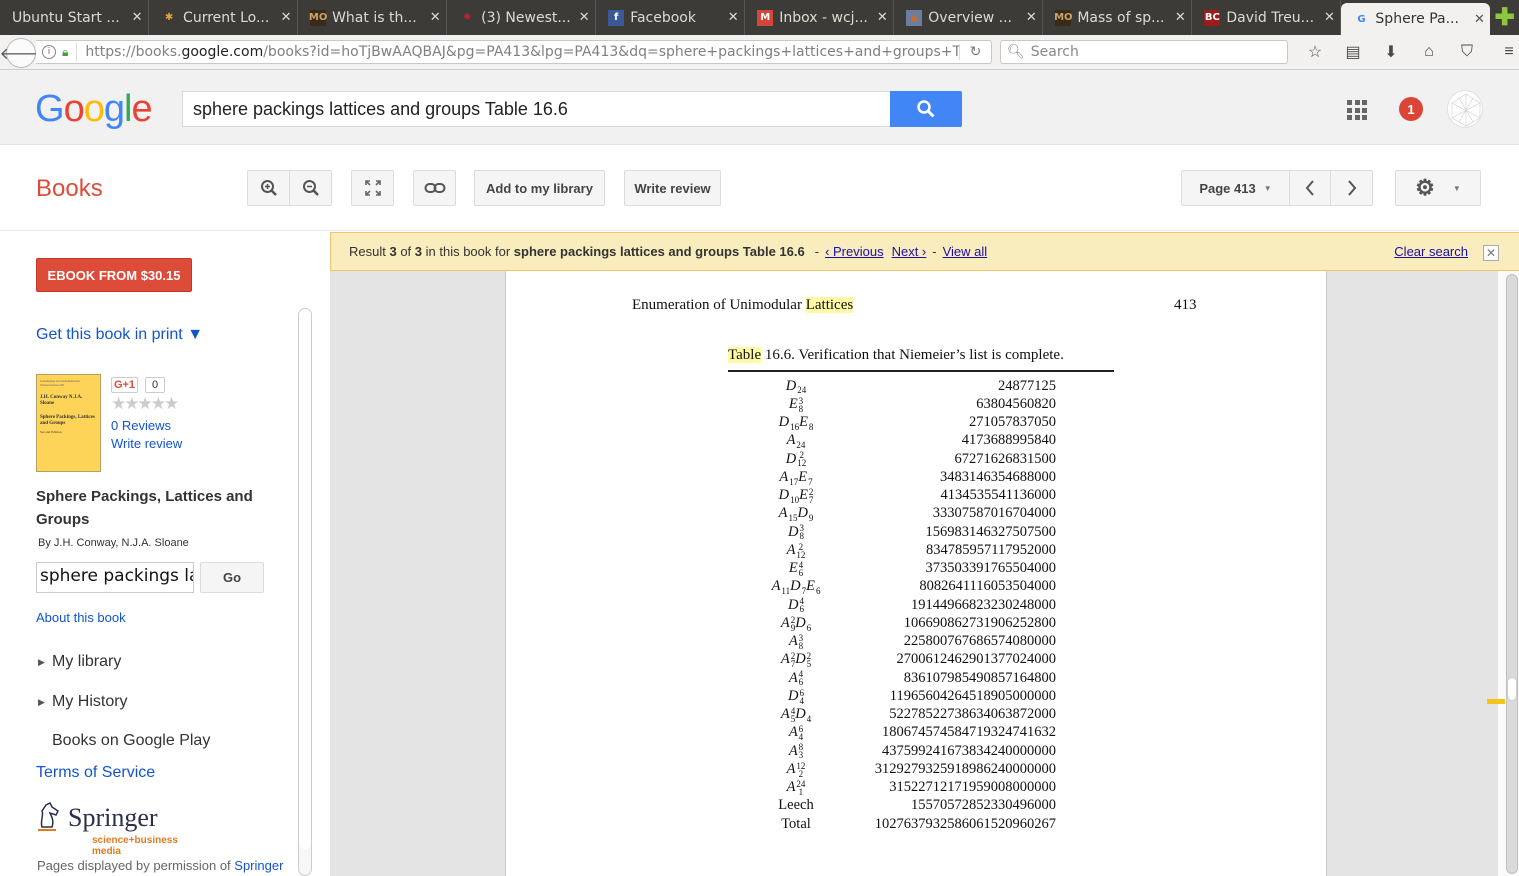 The image size is (1519, 876). Describe the element at coordinates (95, 773) in the screenshot. I see `terms-of-service-link: Terms of Service` at that location.